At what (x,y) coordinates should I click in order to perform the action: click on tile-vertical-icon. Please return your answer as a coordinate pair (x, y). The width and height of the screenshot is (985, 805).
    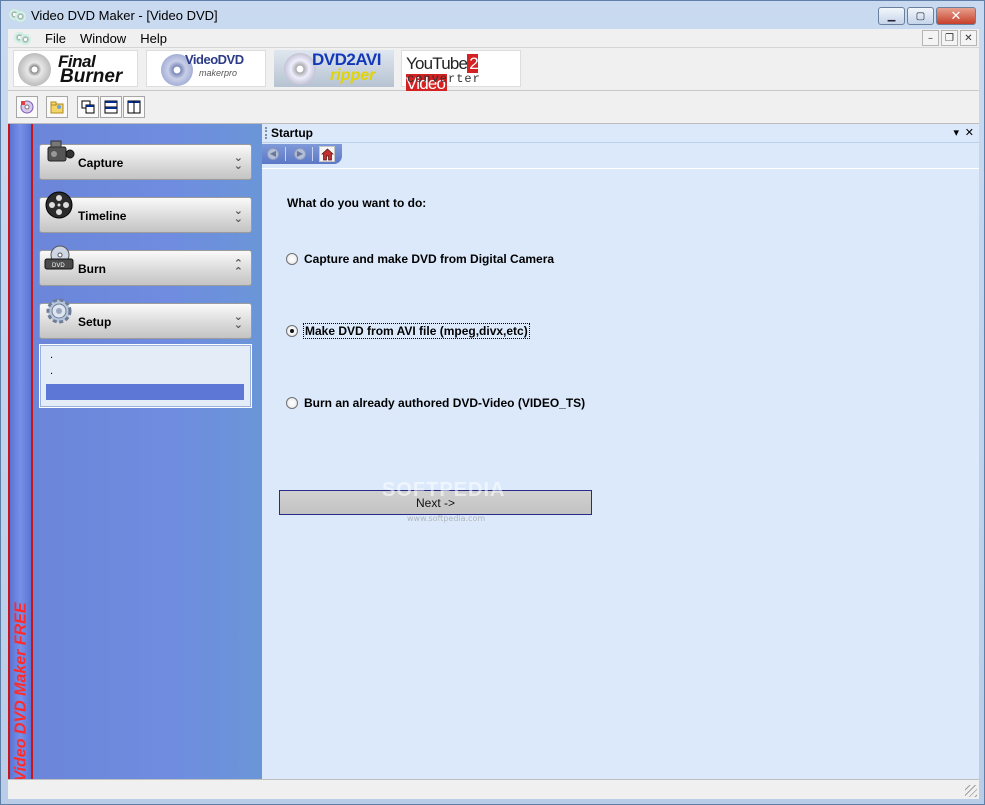
    Looking at the image, I should click on (134, 107).